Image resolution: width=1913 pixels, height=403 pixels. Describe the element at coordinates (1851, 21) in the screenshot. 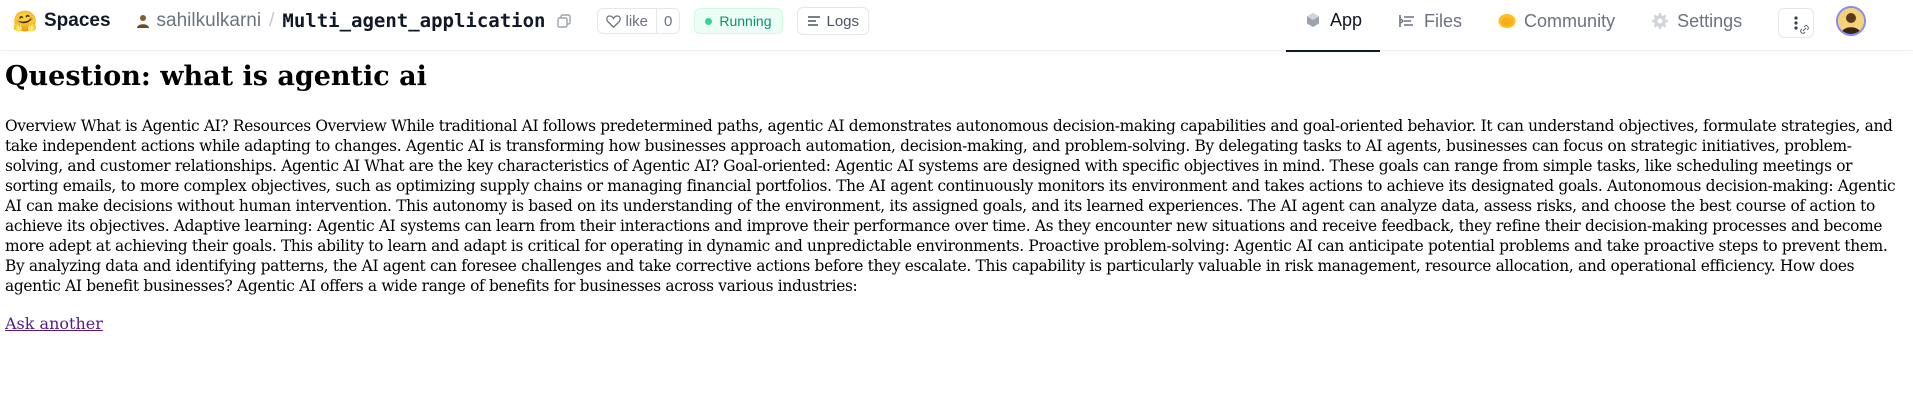

I see `user-avatar` at that location.